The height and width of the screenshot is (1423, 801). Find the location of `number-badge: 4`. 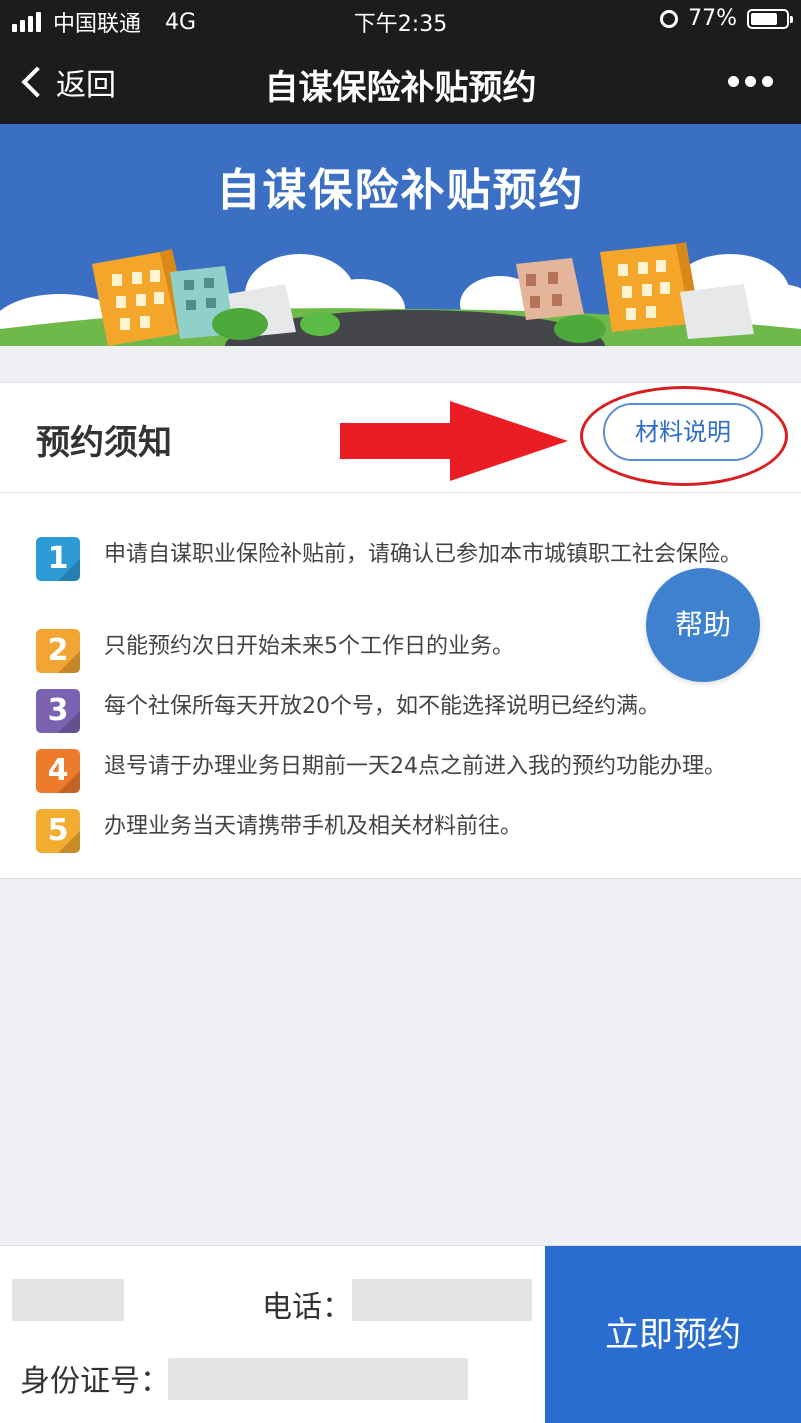

number-badge: 4 is located at coordinates (58, 771).